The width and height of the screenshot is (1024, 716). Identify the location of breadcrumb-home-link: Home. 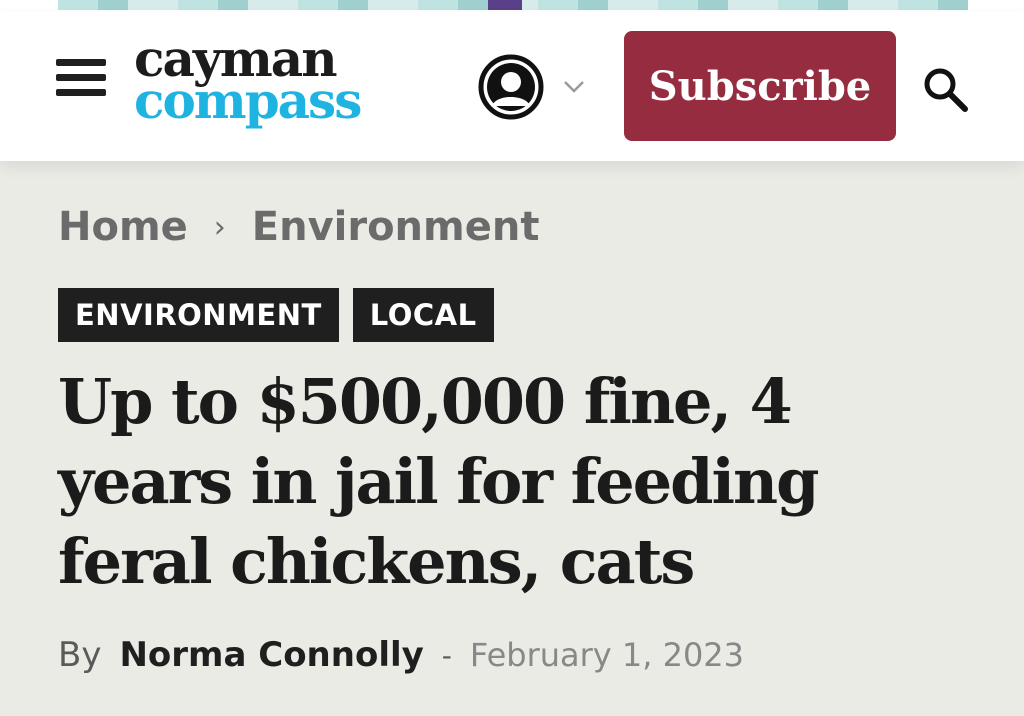
(123, 227).